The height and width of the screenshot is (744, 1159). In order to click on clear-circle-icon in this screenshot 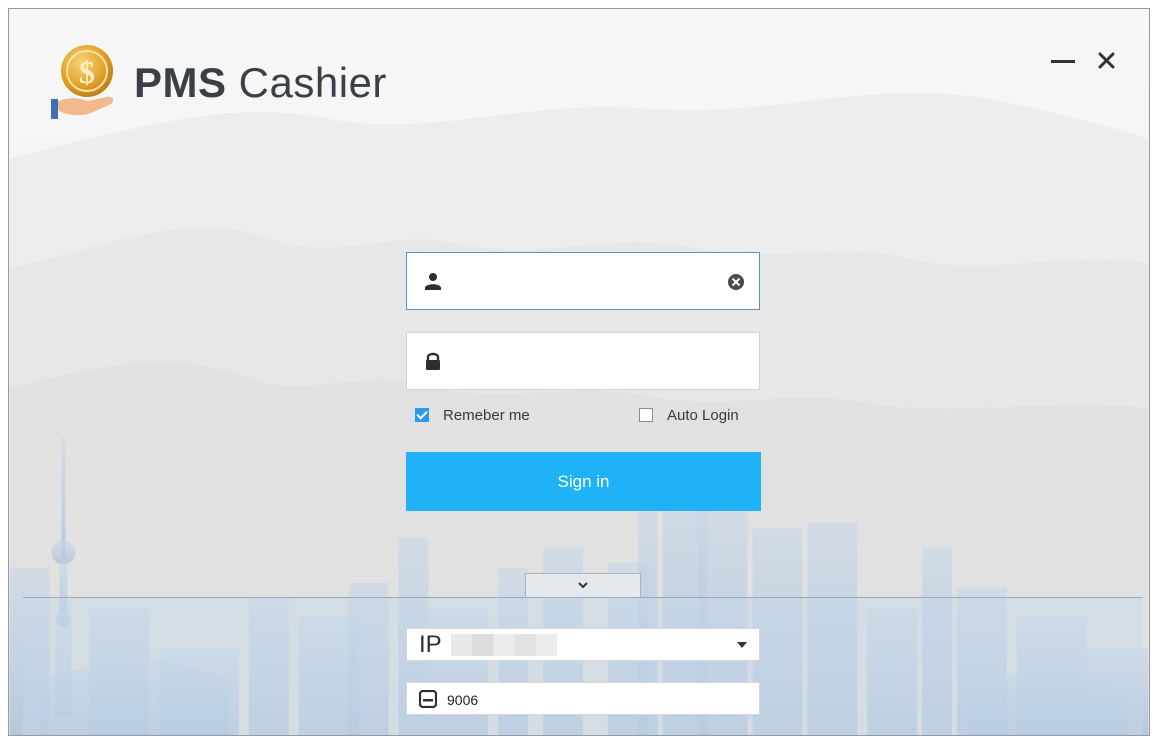, I will do `click(736, 282)`.